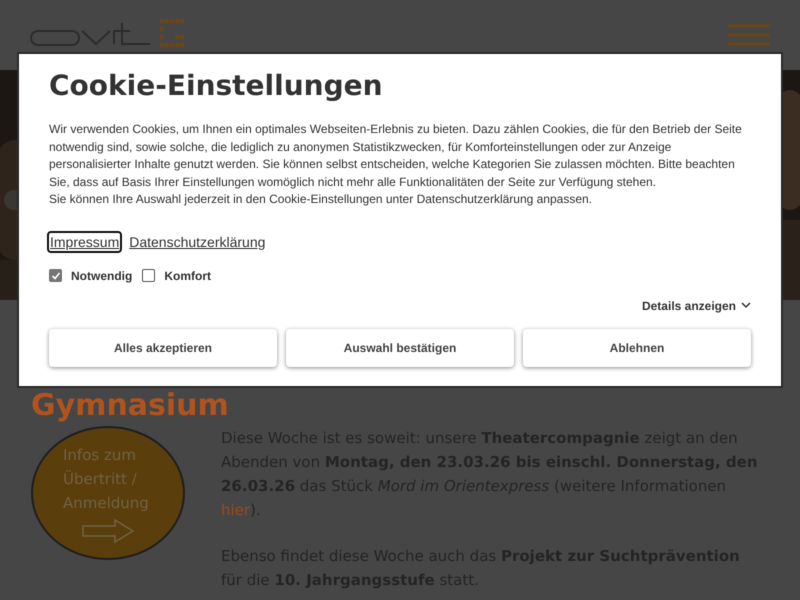 The width and height of the screenshot is (800, 600). I want to click on checkbox-label: Komfort, so click(187, 276).